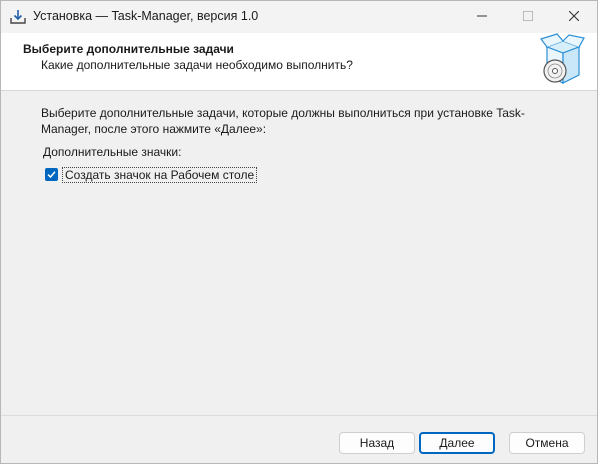 The image size is (598, 464). I want to click on cancel-button: Отмена, so click(547, 443).